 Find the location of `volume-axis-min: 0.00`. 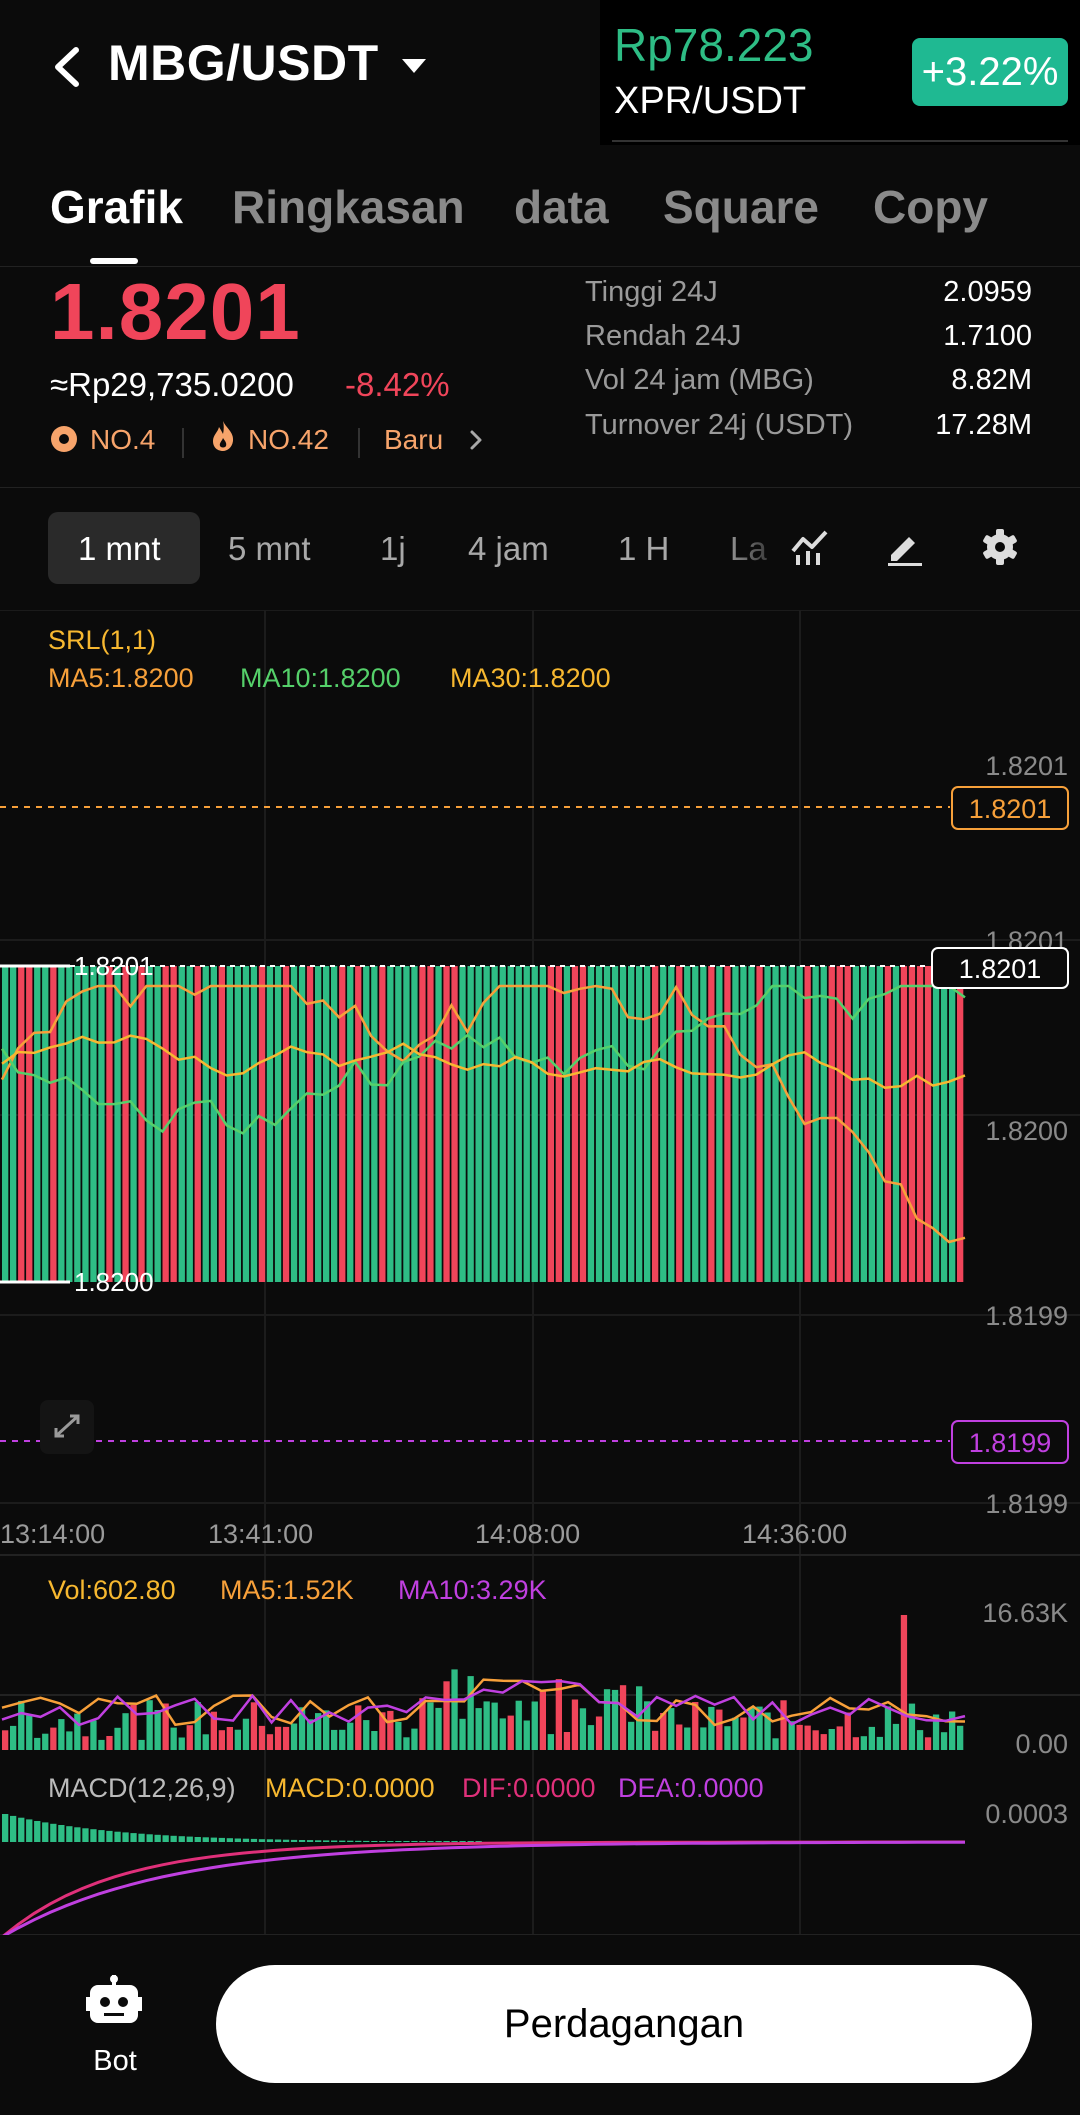

volume-axis-min: 0.00 is located at coordinates (1041, 1744).